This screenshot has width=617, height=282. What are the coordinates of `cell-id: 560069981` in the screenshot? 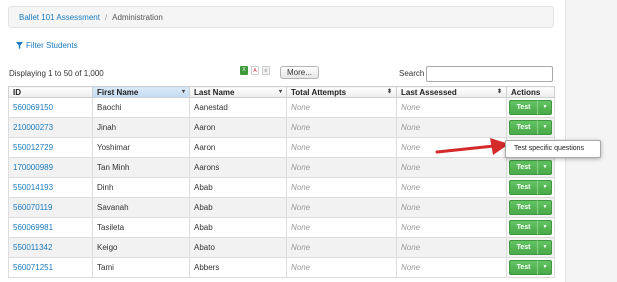 It's located at (50, 227).